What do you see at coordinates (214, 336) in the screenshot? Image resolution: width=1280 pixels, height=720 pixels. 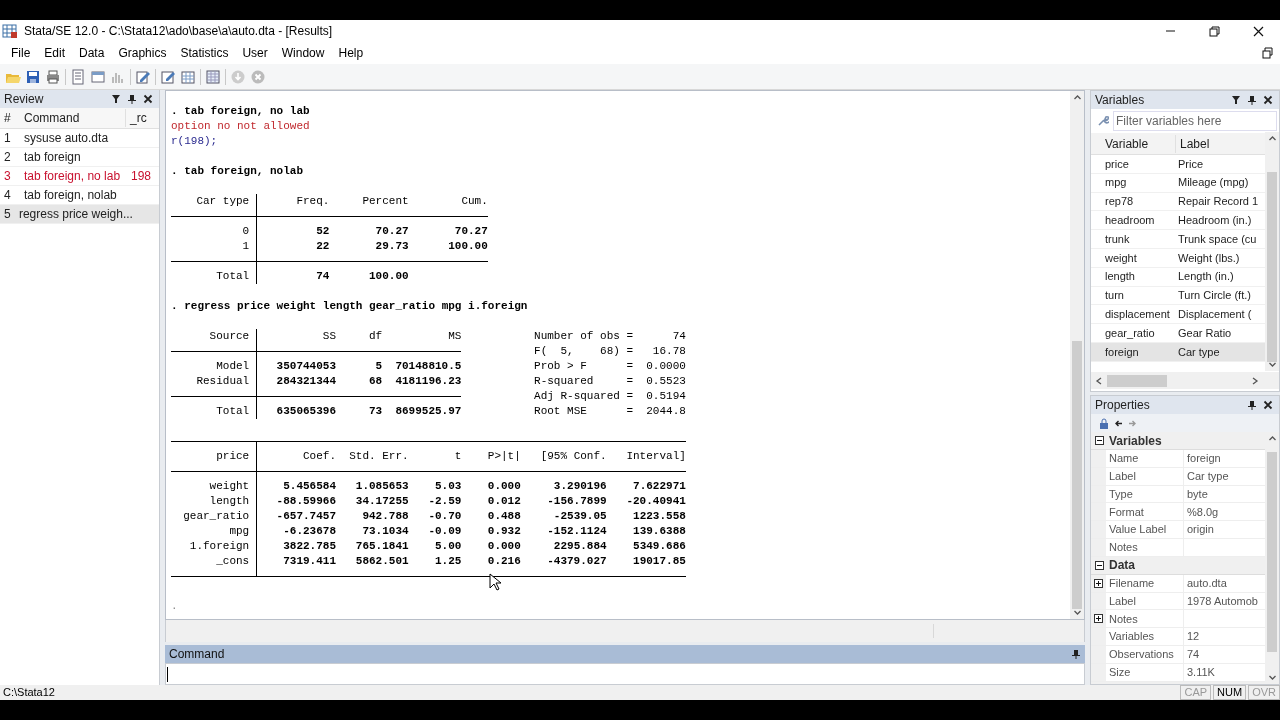 I see `column-header: Source` at bounding box center [214, 336].